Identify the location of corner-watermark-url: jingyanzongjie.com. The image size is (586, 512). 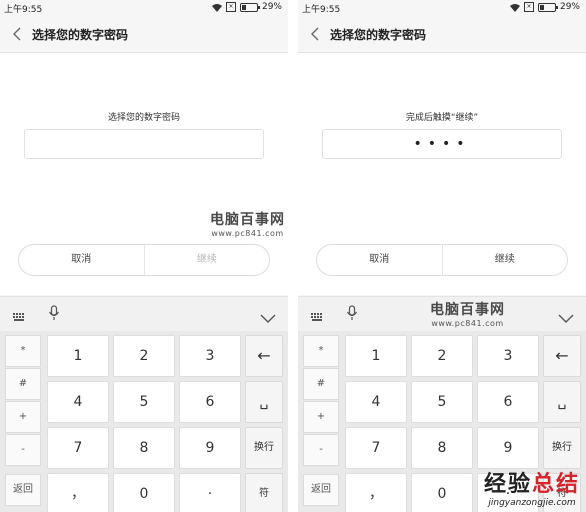
(532, 503).